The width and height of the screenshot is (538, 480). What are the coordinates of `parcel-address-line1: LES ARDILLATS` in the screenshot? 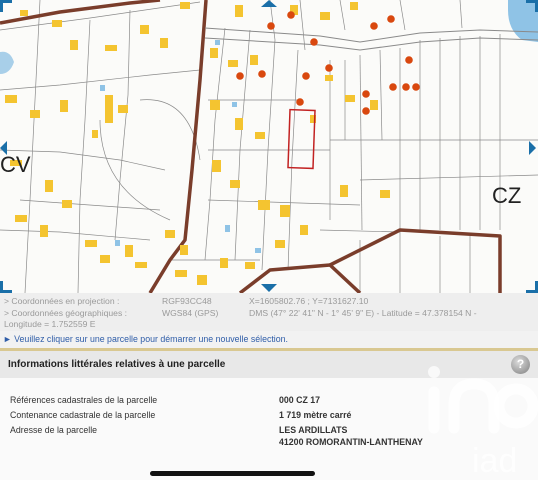 It's located at (313, 430).